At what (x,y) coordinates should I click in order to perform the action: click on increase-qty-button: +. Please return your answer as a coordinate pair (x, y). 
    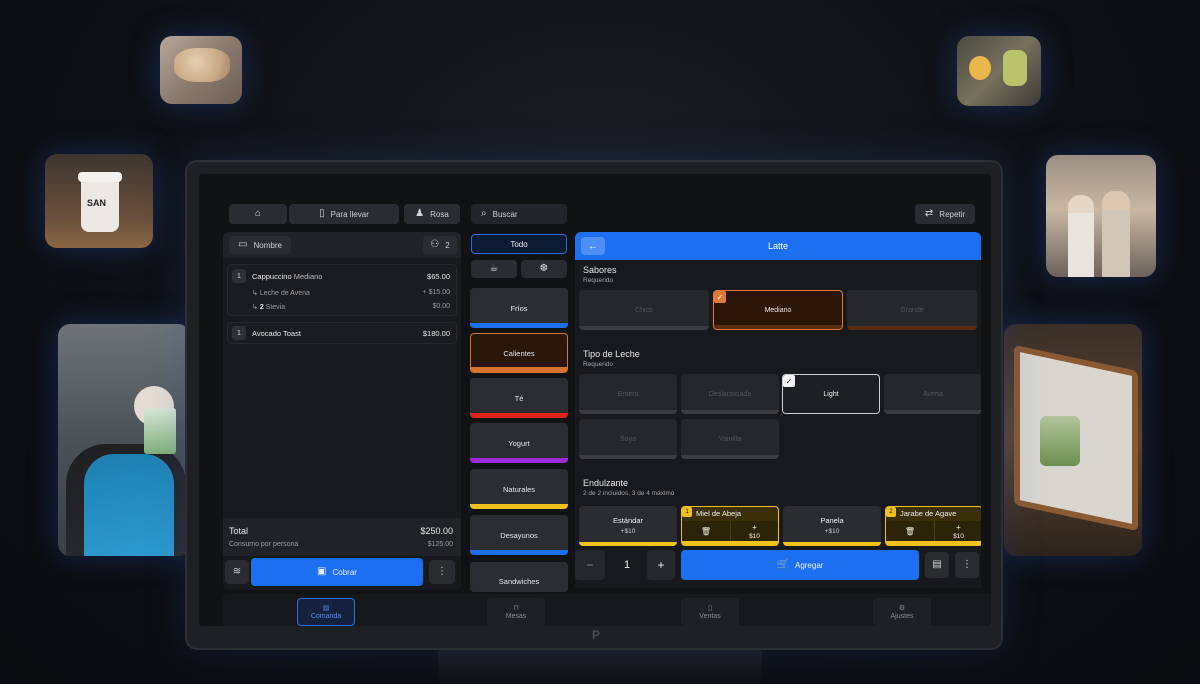
    Looking at the image, I should click on (661, 565).